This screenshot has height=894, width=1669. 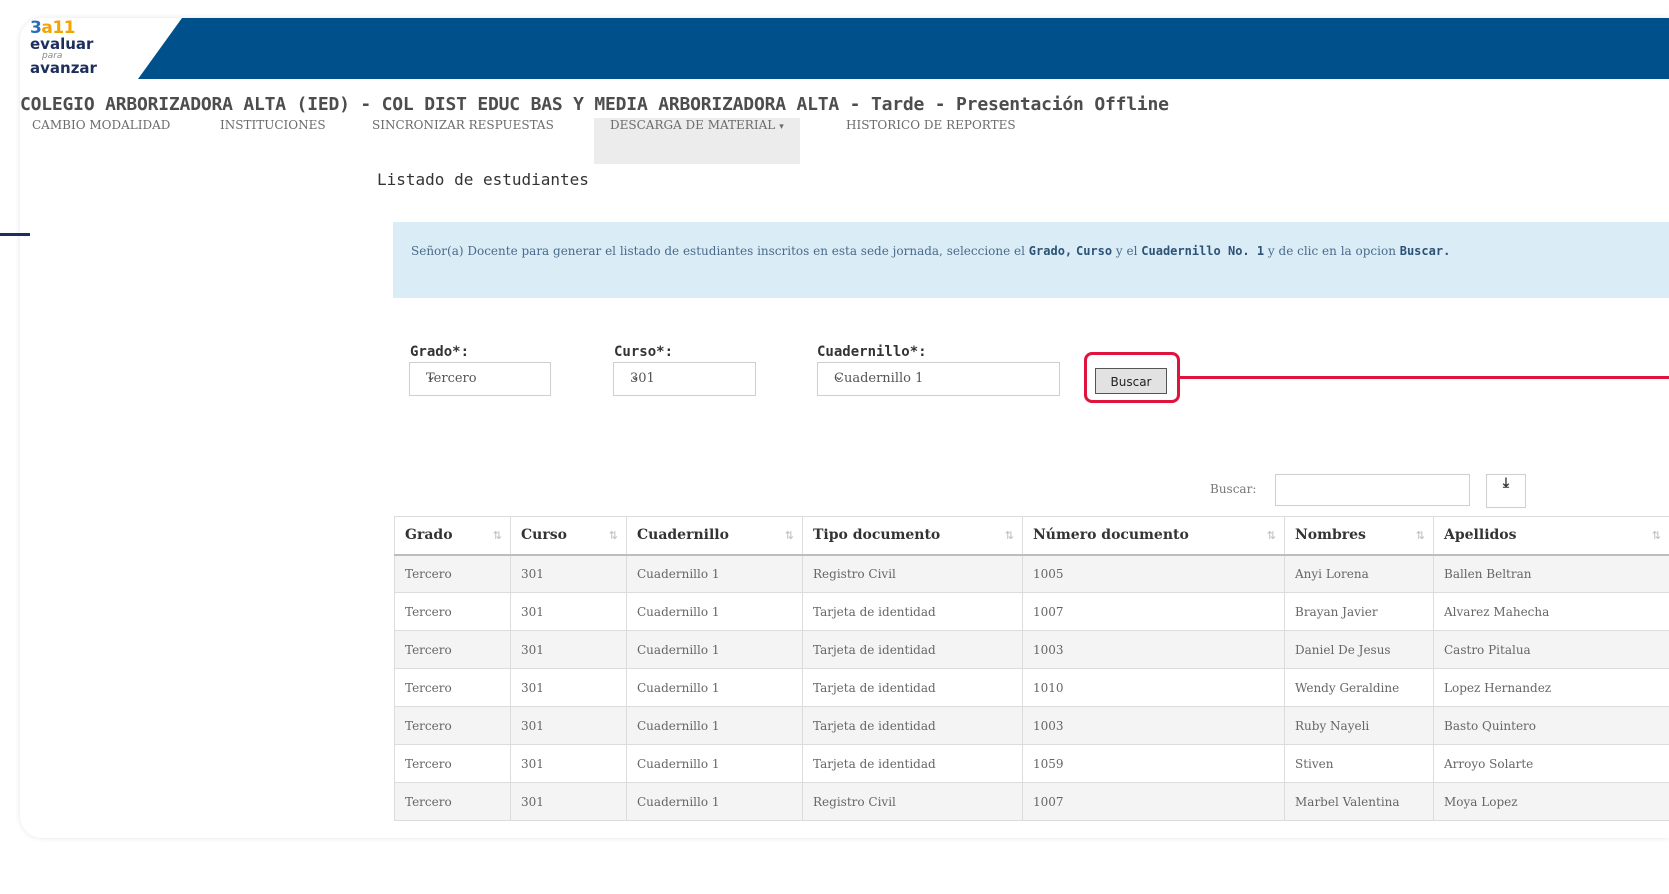 I want to click on curso-label: Curso*:, so click(x=644, y=352).